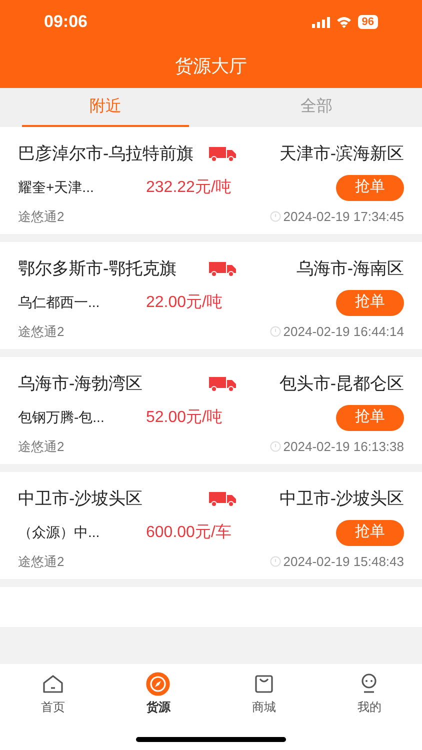 Image resolution: width=422 pixels, height=750 pixels. What do you see at coordinates (343, 331) in the screenshot?
I see `time-text: 2024-02-19 16:44:14` at bounding box center [343, 331].